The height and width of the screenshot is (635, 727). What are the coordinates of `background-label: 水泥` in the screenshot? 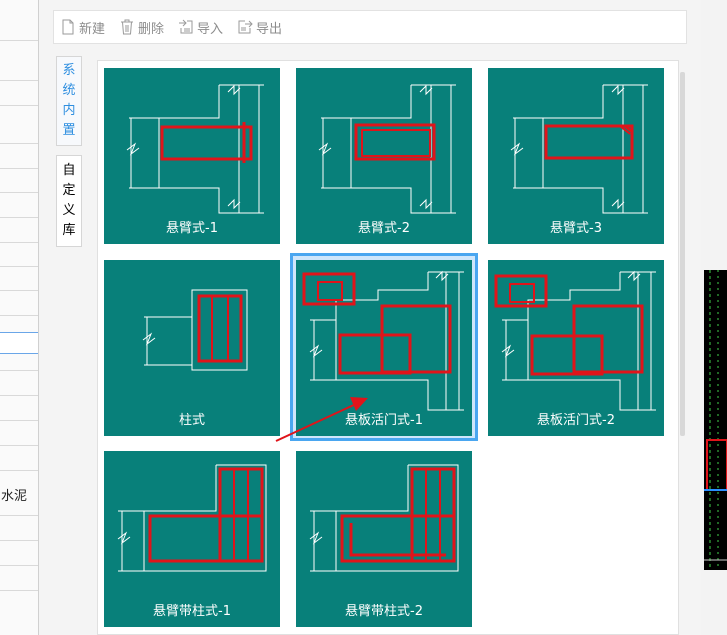 It's located at (14, 496).